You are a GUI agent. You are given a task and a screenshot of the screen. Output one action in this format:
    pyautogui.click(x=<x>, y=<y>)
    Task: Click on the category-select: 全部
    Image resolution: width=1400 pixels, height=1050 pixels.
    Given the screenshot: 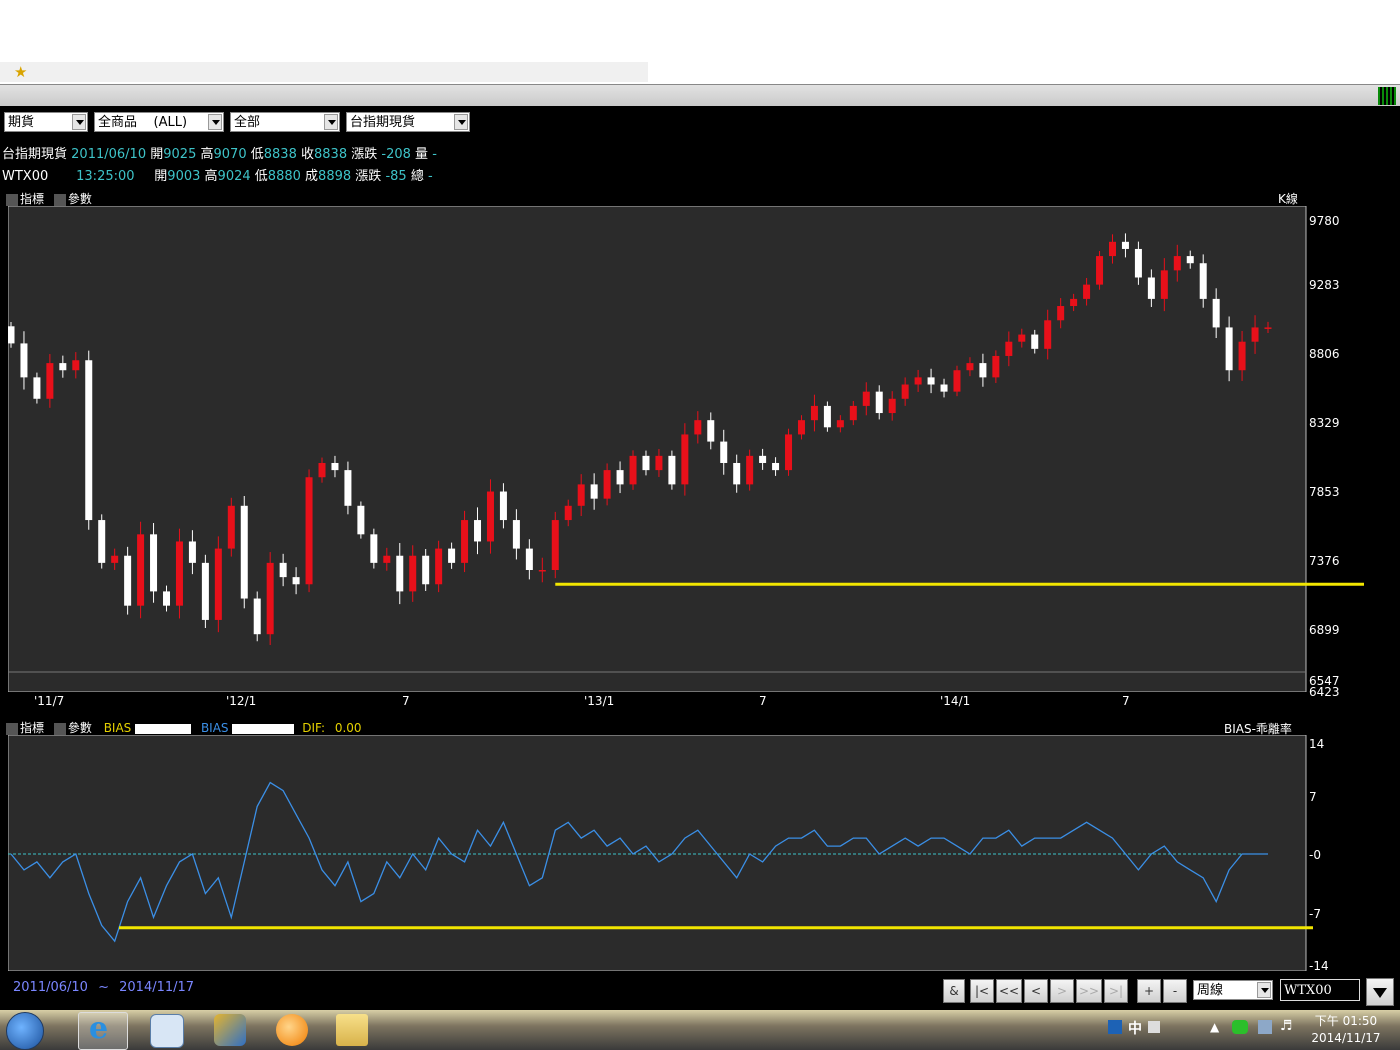 What is the action you would take?
    pyautogui.click(x=285, y=122)
    